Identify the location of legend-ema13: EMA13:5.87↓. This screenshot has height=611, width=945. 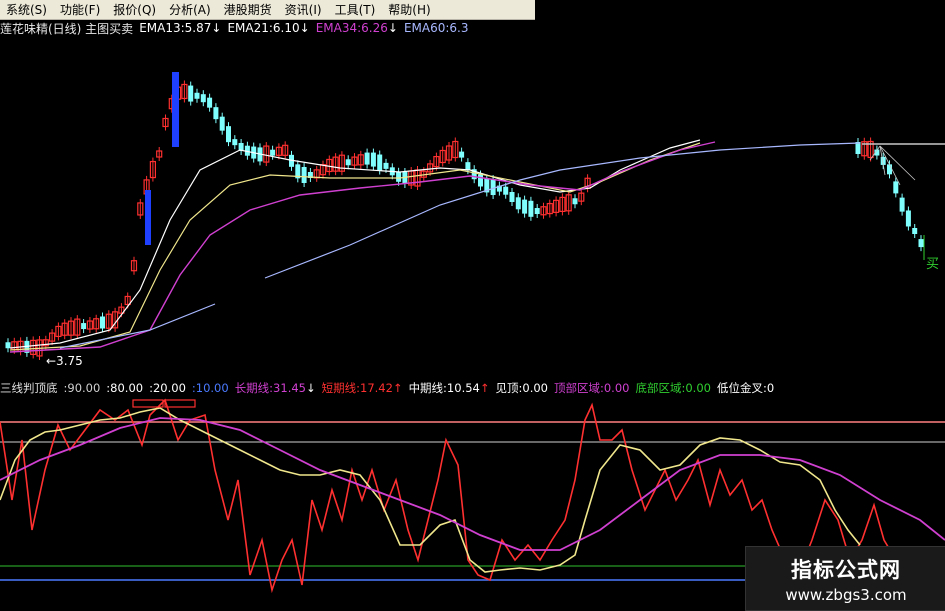
(180, 28).